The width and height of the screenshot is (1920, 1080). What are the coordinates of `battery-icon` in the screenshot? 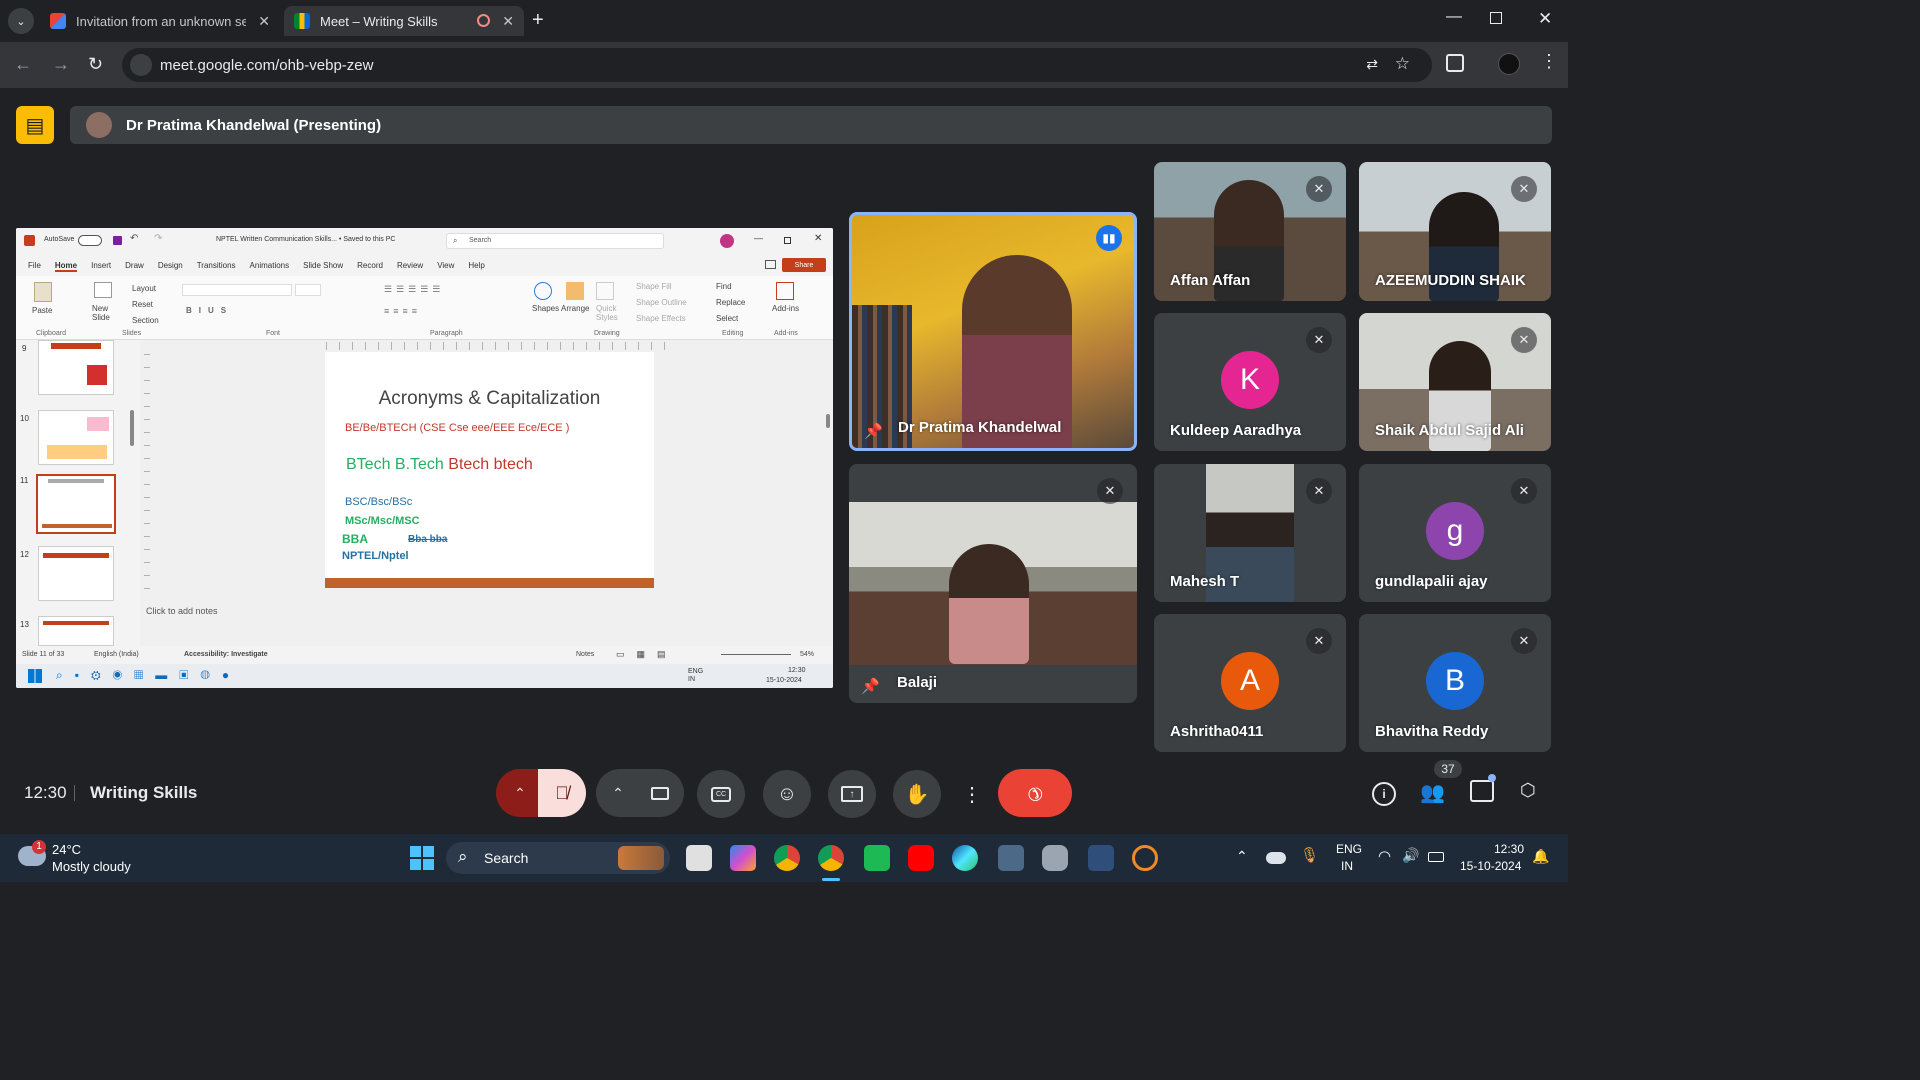 It's located at (1436, 857).